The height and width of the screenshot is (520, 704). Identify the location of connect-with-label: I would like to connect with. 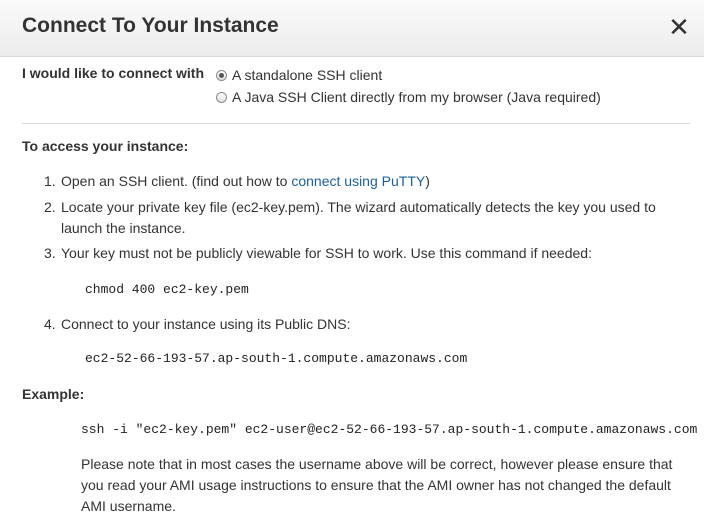
(113, 73).